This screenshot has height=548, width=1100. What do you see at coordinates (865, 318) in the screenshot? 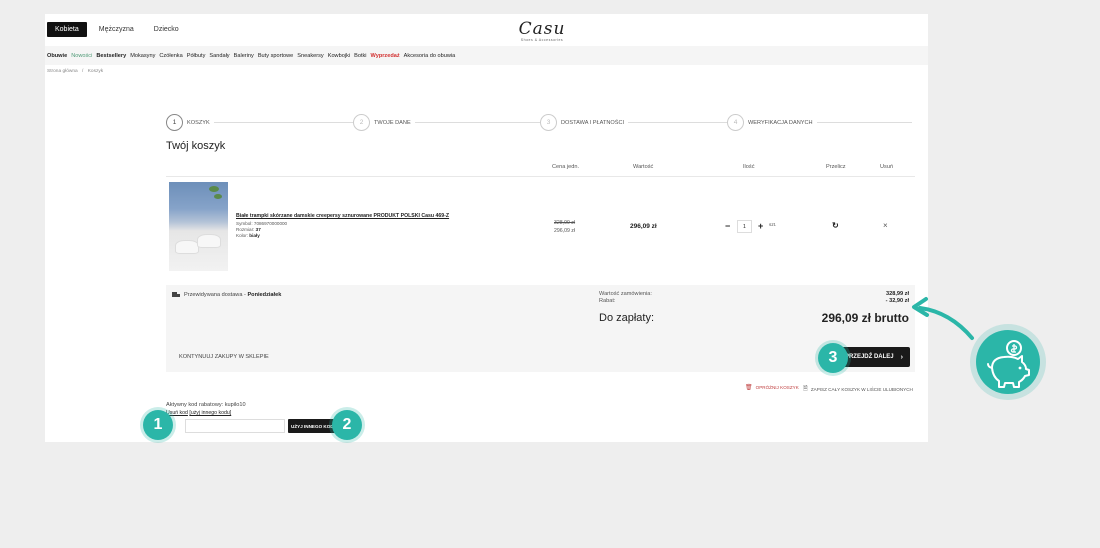
I see `to-pay-total: 296,09 zł brutto` at bounding box center [865, 318].